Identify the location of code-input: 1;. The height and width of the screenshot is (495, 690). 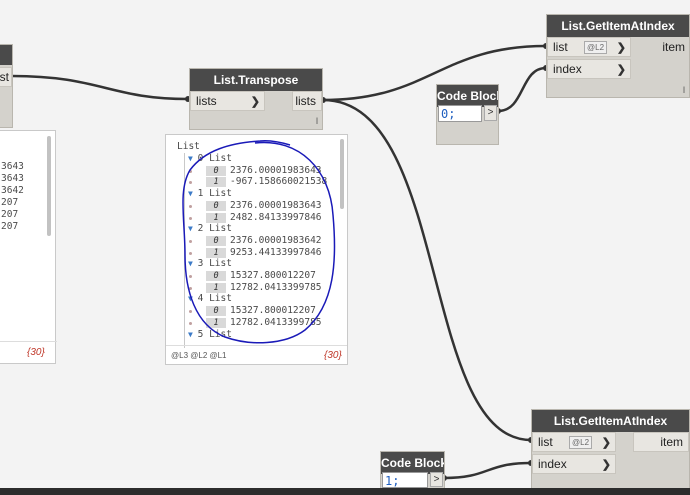
(405, 480).